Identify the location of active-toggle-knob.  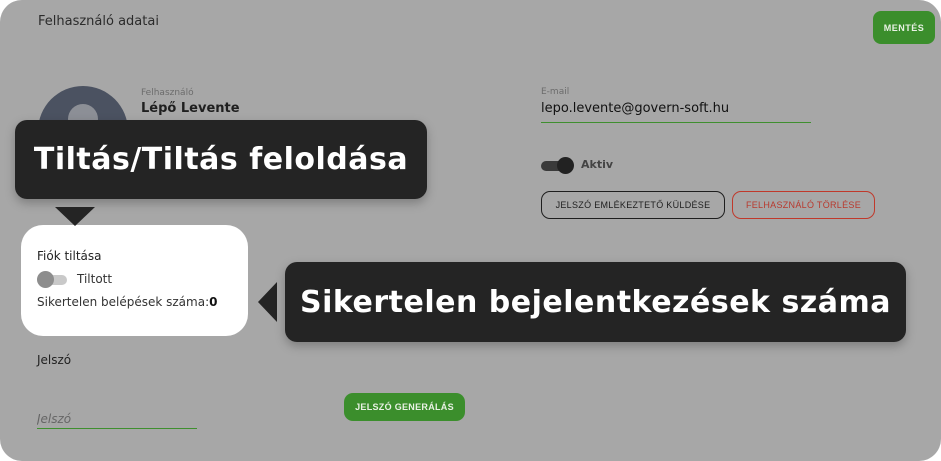
(565, 165).